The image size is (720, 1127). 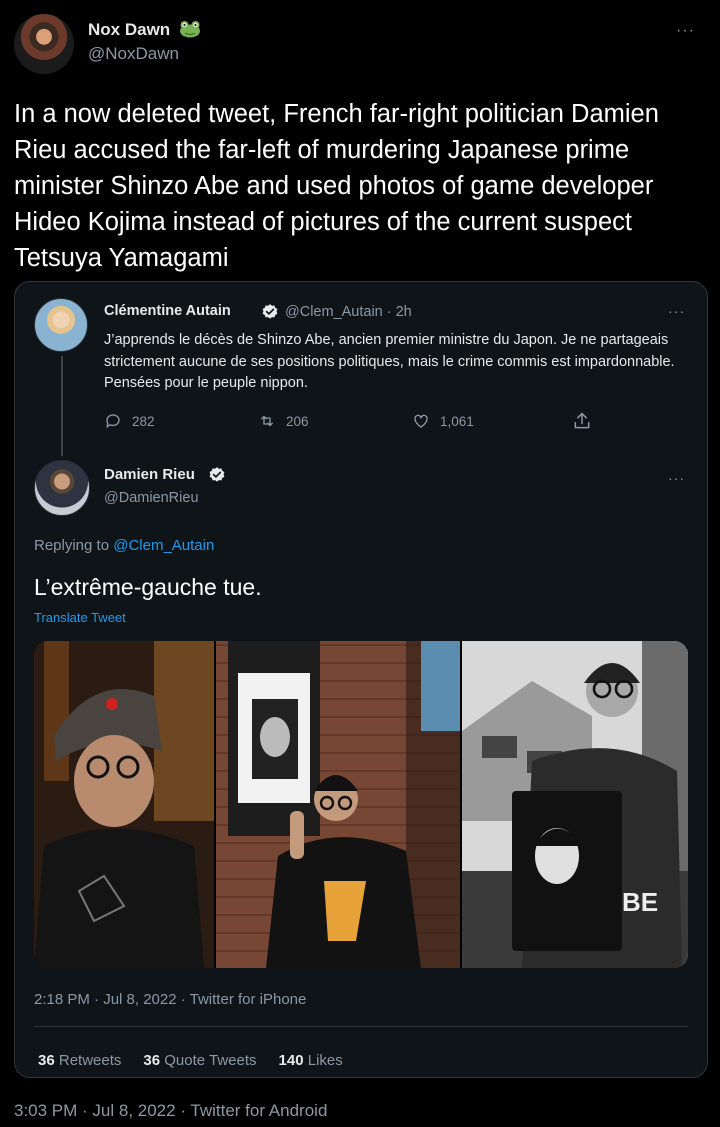 What do you see at coordinates (361, 1026) in the screenshot?
I see `divider` at bounding box center [361, 1026].